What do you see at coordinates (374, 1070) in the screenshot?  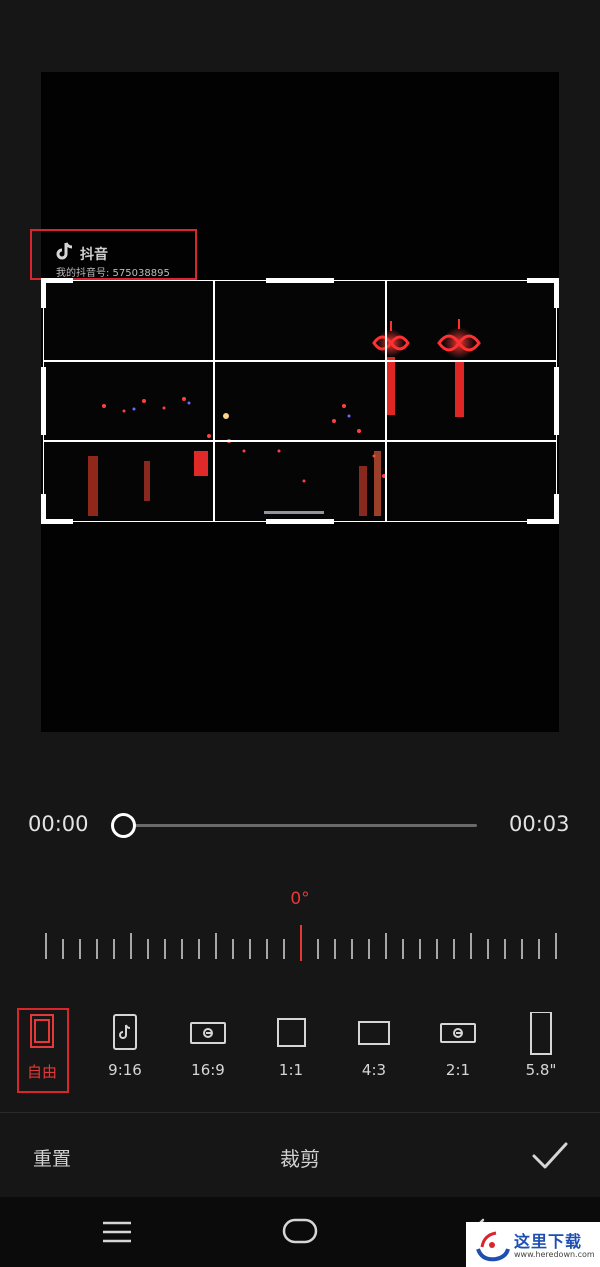 I see `ratio-label: 4:3` at bounding box center [374, 1070].